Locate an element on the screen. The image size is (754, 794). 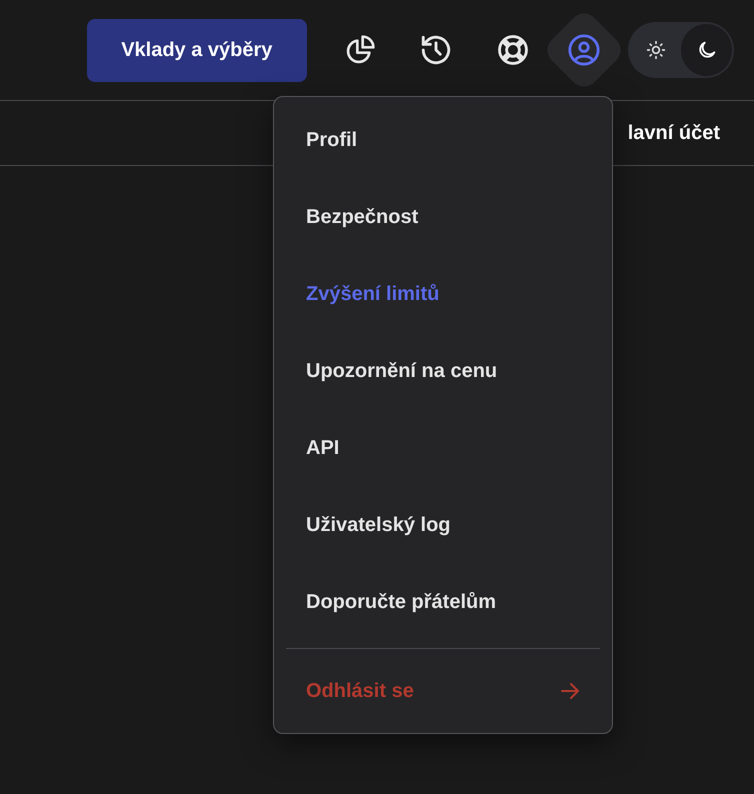
menu-item: Upozornění na cenu is located at coordinates (443, 371).